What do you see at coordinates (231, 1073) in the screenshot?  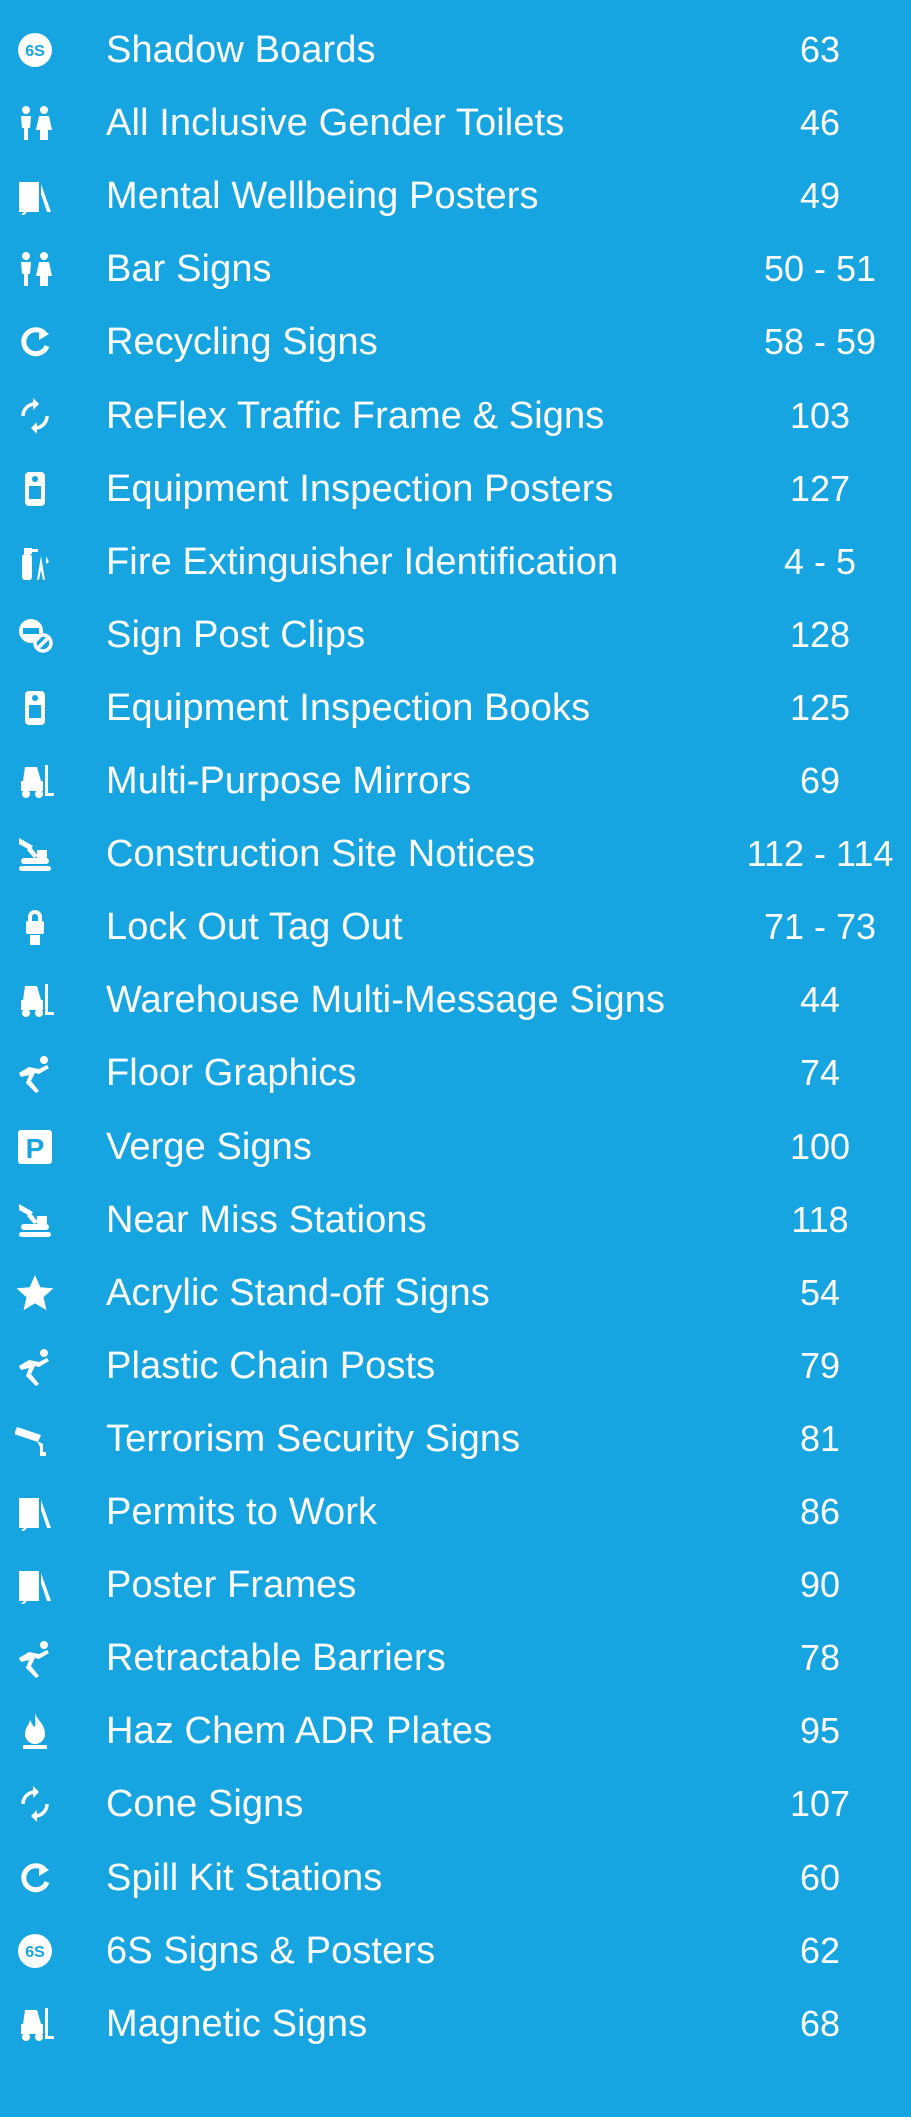 I see `entry-label: Floor Graphics` at bounding box center [231, 1073].